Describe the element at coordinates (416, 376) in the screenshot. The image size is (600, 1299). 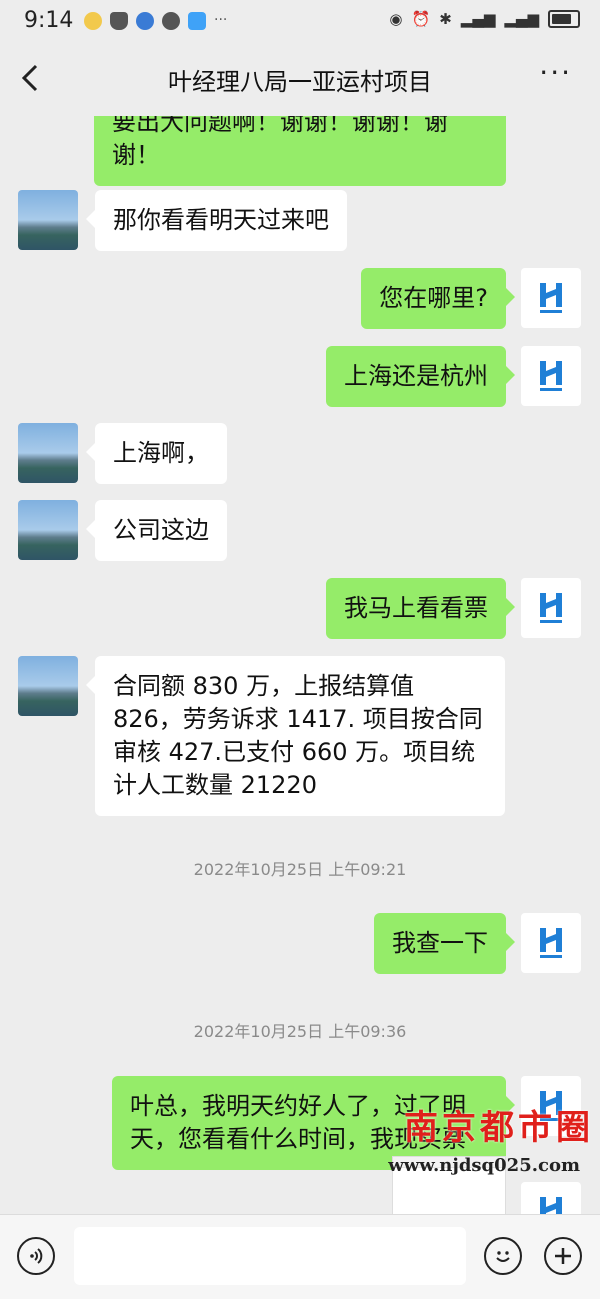
I see `message-text: 上海还是杭州` at that location.